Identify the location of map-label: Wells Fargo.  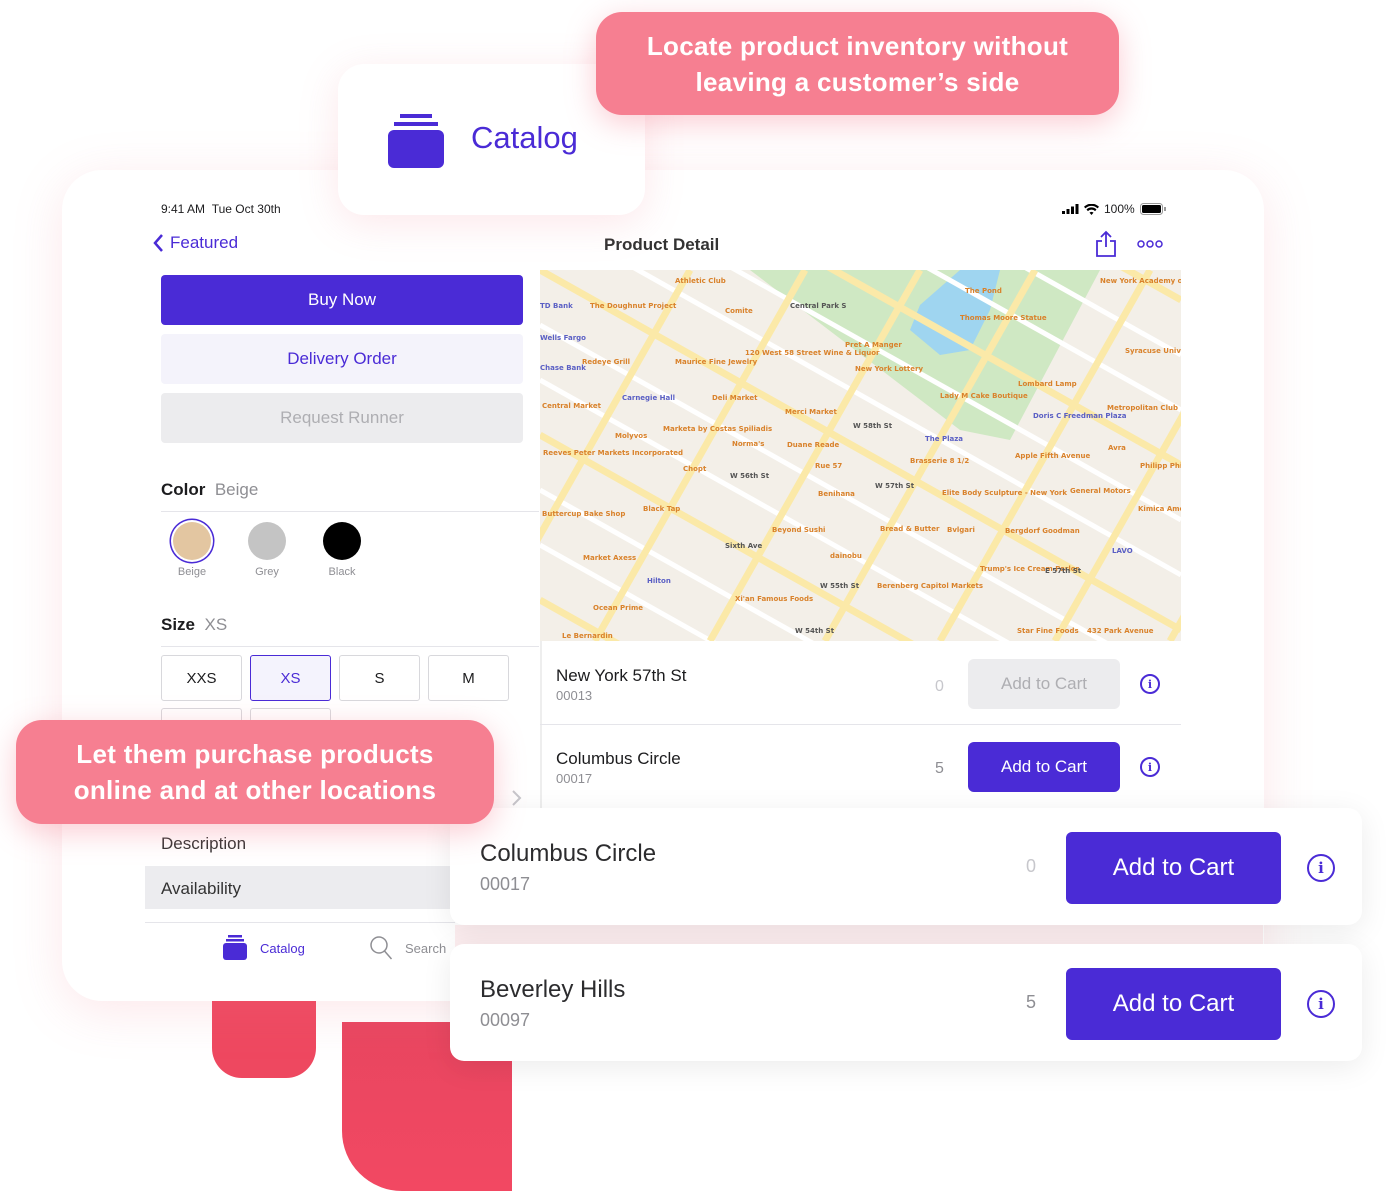
(563, 338).